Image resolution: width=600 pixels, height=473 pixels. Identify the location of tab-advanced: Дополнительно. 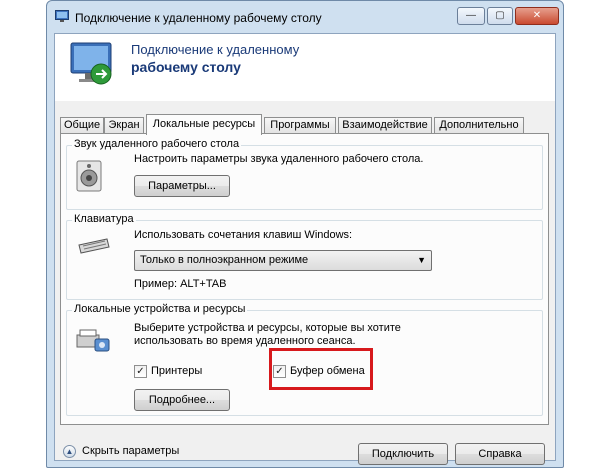
(479, 125).